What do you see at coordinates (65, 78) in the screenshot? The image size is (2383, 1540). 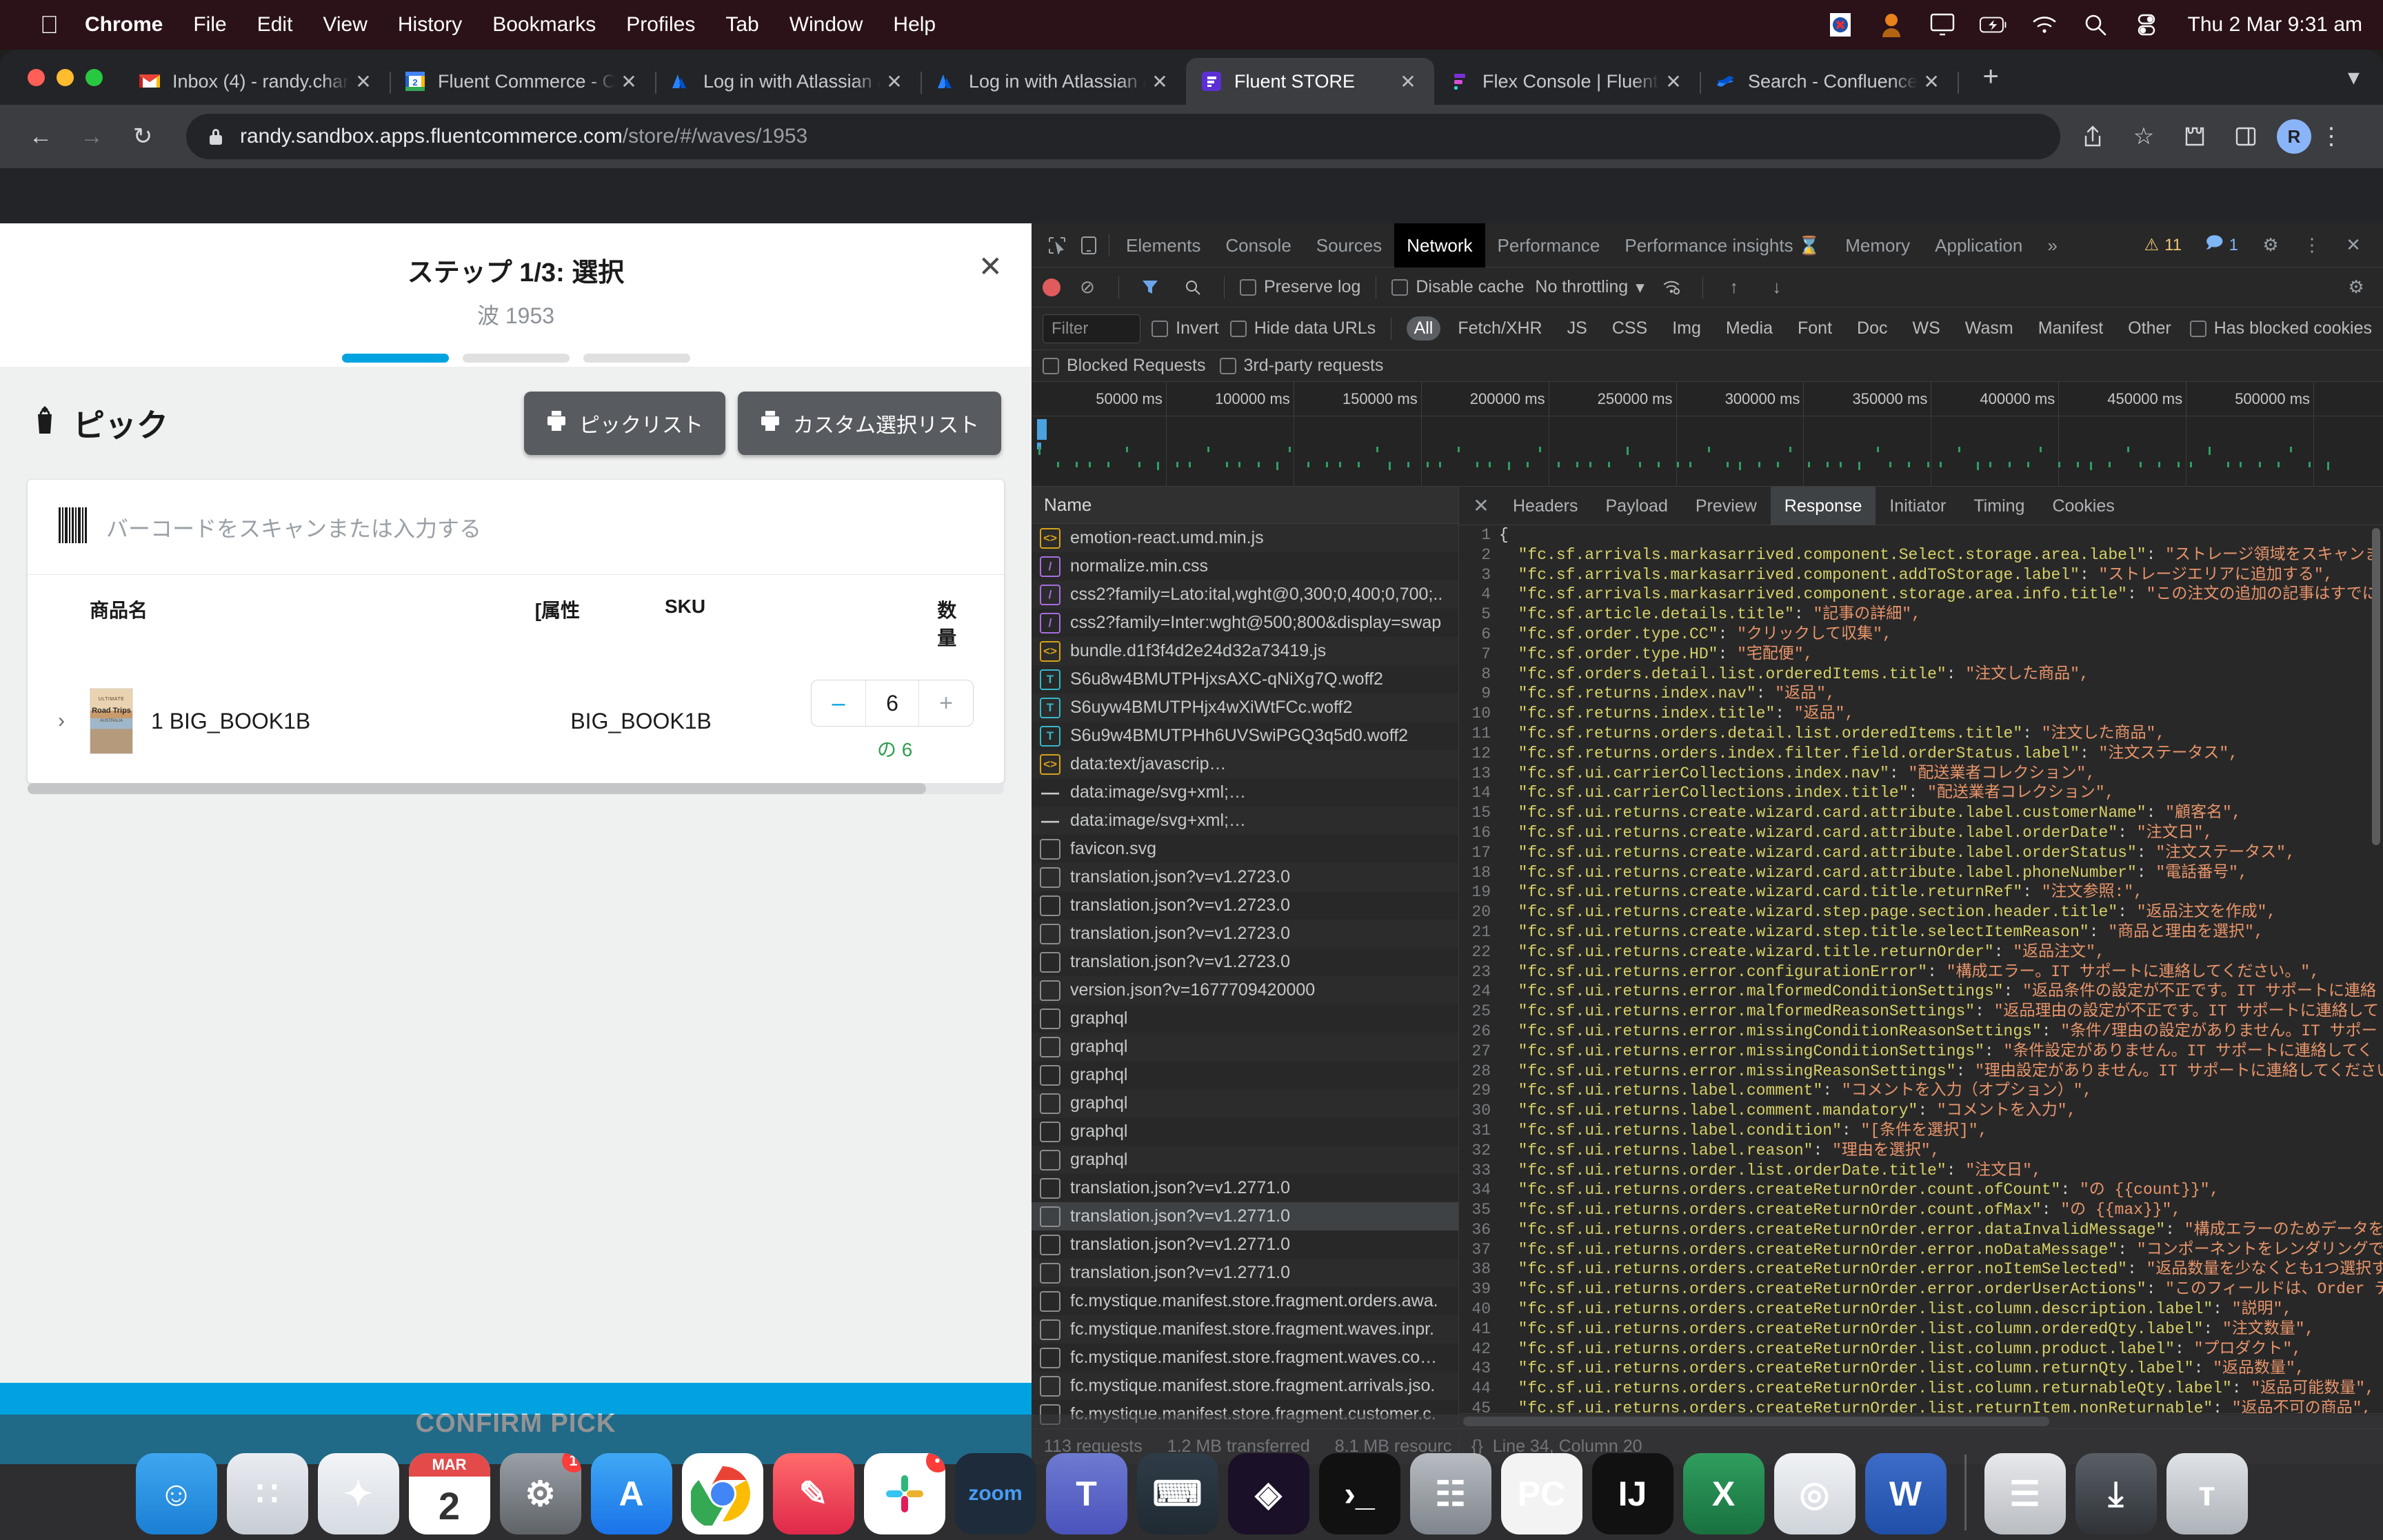 I see `minimize-window-button` at bounding box center [65, 78].